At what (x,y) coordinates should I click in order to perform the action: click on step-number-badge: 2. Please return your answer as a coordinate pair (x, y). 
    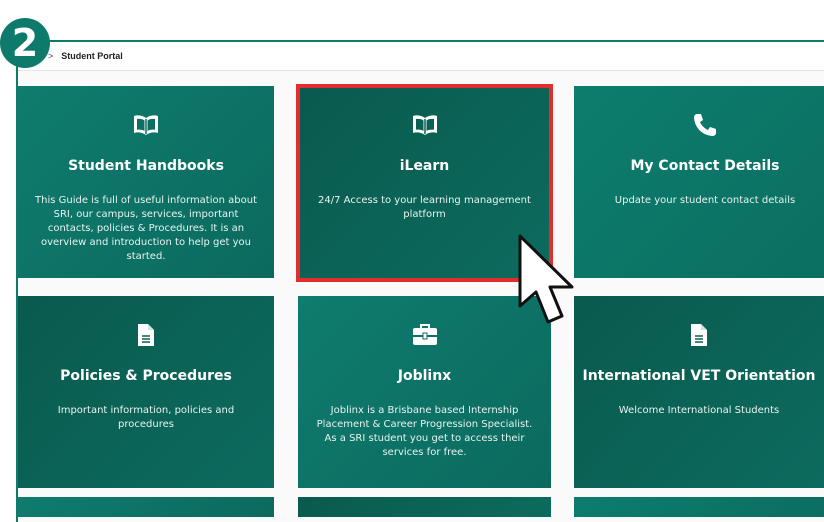
    Looking at the image, I should click on (25, 43).